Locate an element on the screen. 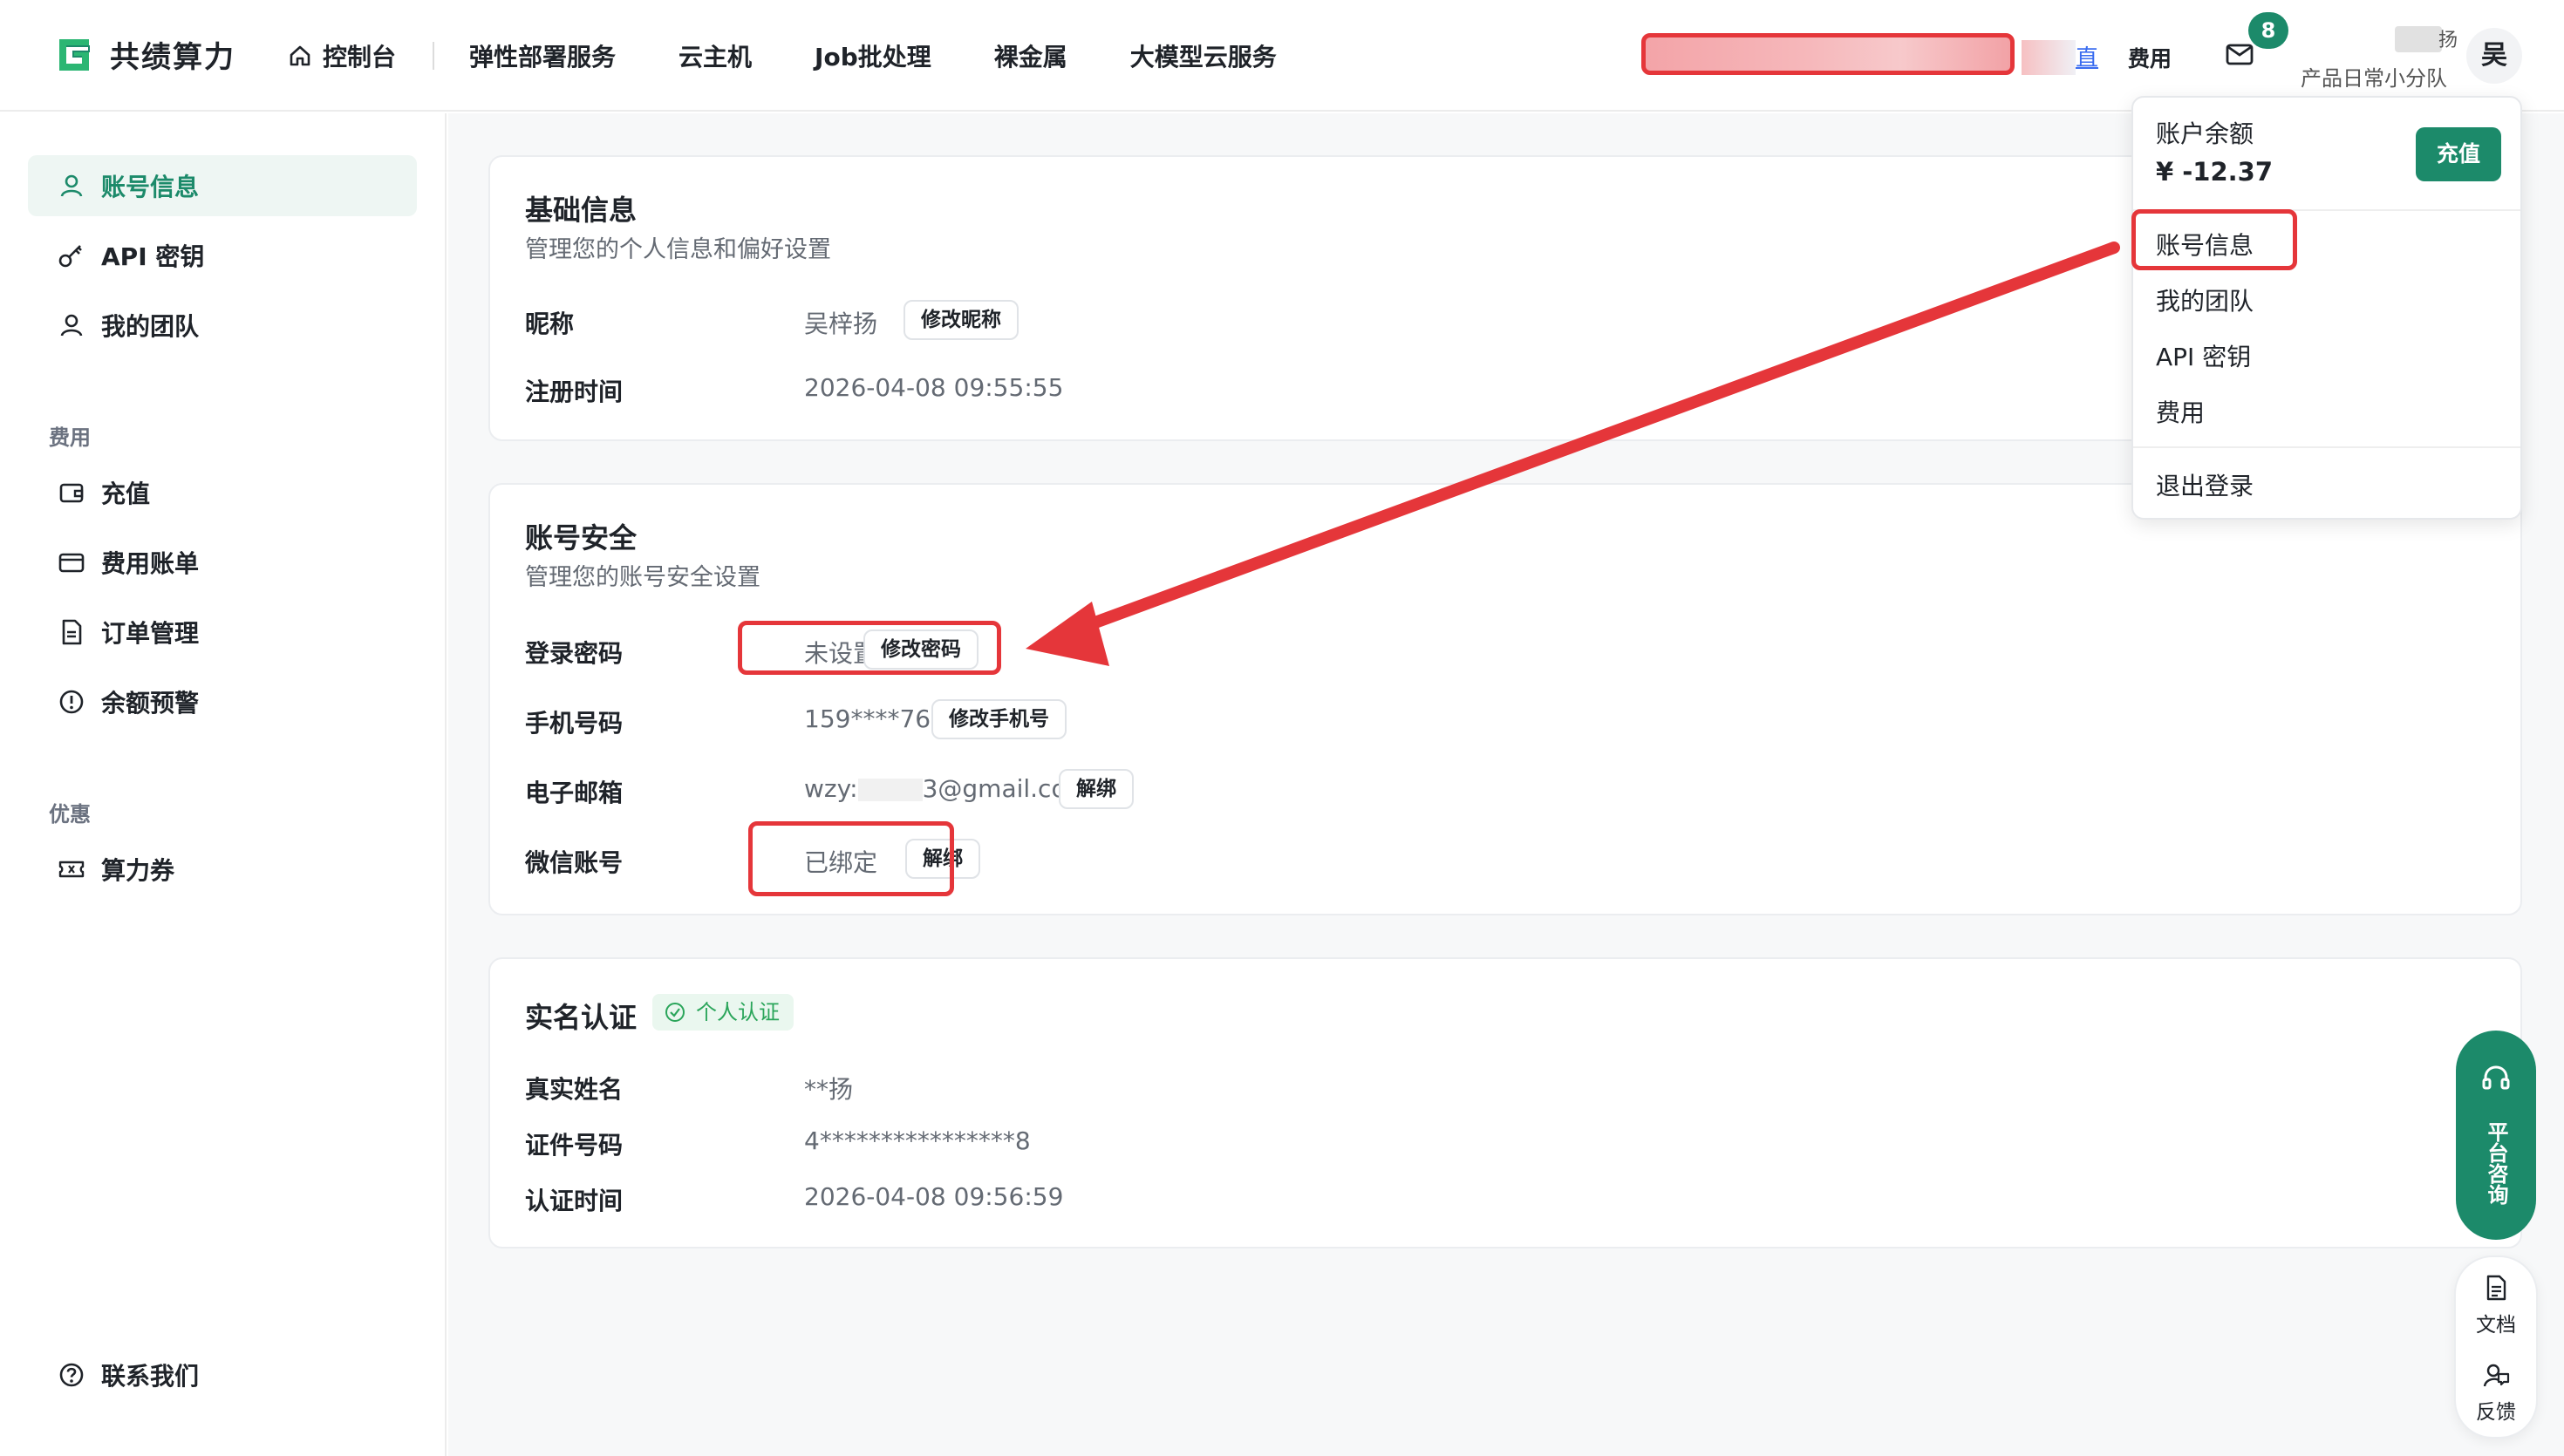 The width and height of the screenshot is (2564, 1456). nickname-label: 昵称 is located at coordinates (550, 324).